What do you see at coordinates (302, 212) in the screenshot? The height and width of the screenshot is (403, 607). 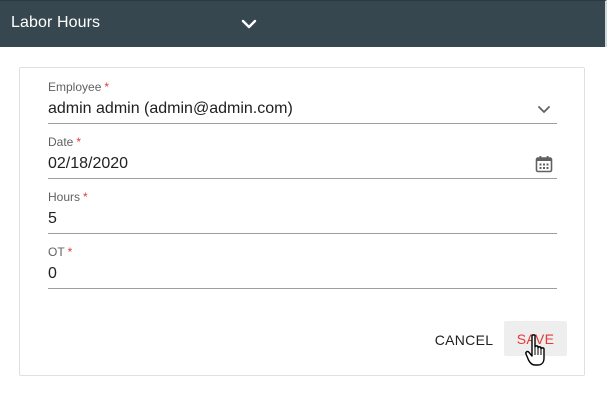 I see `hours-field: Hours * 5` at bounding box center [302, 212].